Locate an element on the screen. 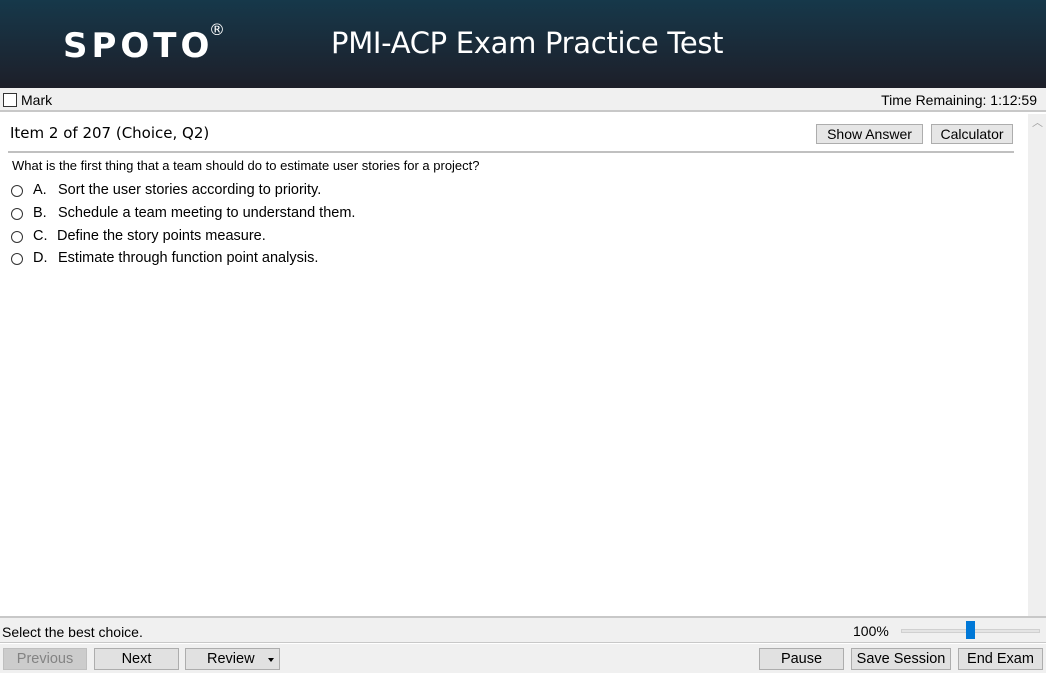 Image resolution: width=1046 pixels, height=673 pixels. caret-down-icon is located at coordinates (271, 660).